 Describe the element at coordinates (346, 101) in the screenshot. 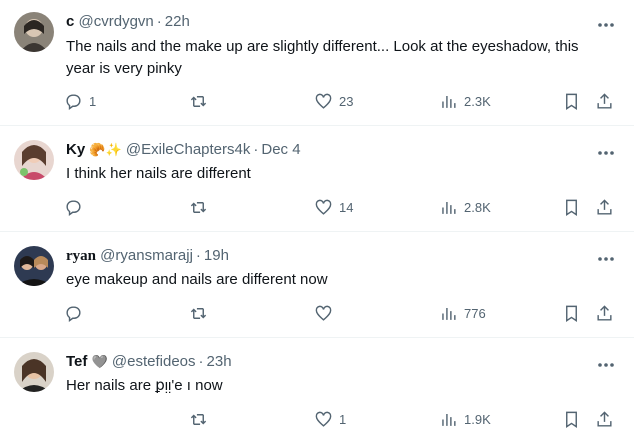

I see `like-count: 23` at that location.